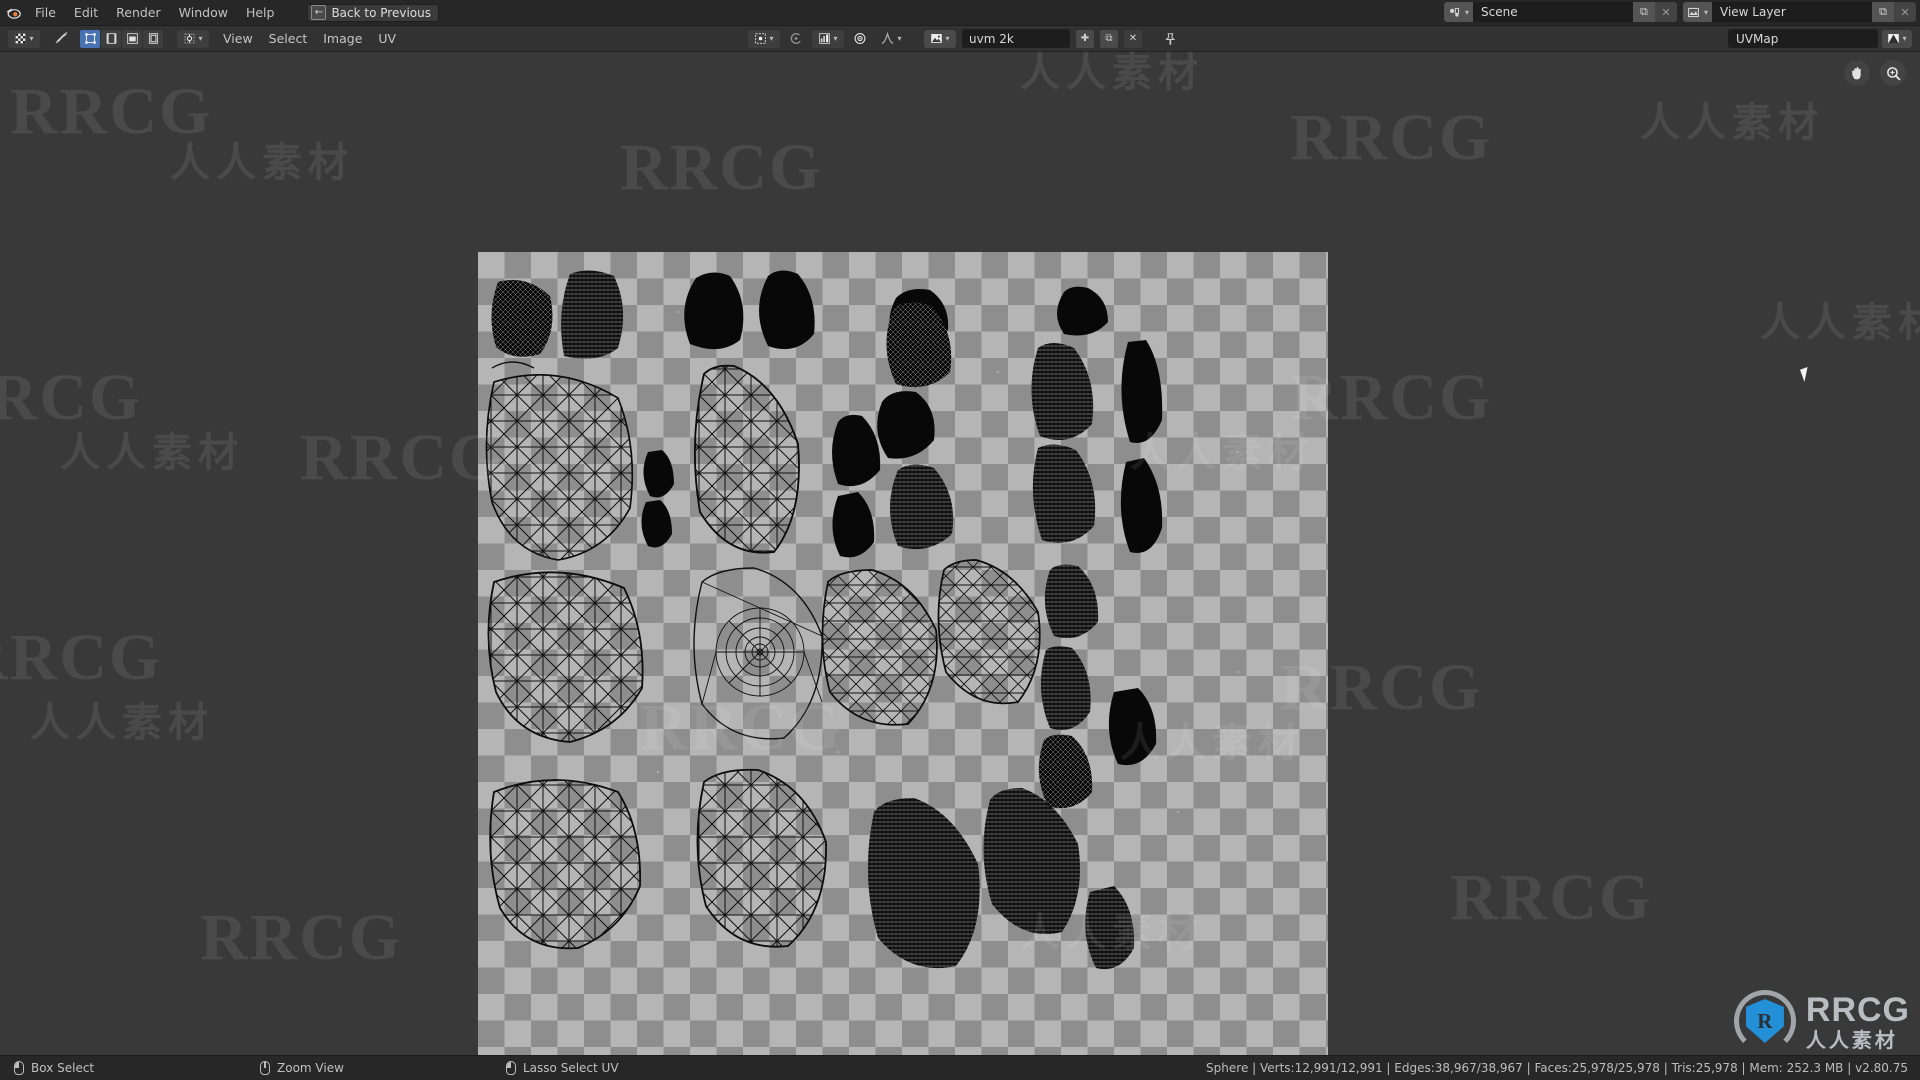 The image size is (1920, 1080). Describe the element at coordinates (1905, 12) in the screenshot. I see `view-layer-close-icon: ✕` at that location.